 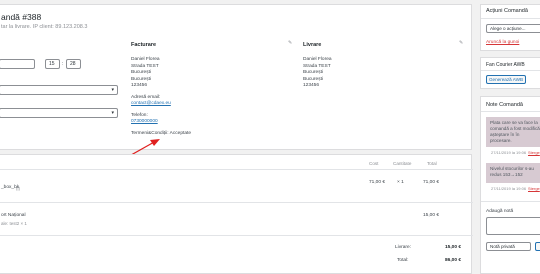 What do you see at coordinates (502, 42) in the screenshot?
I see `trash-link: Aruncă la gunoi` at bounding box center [502, 42].